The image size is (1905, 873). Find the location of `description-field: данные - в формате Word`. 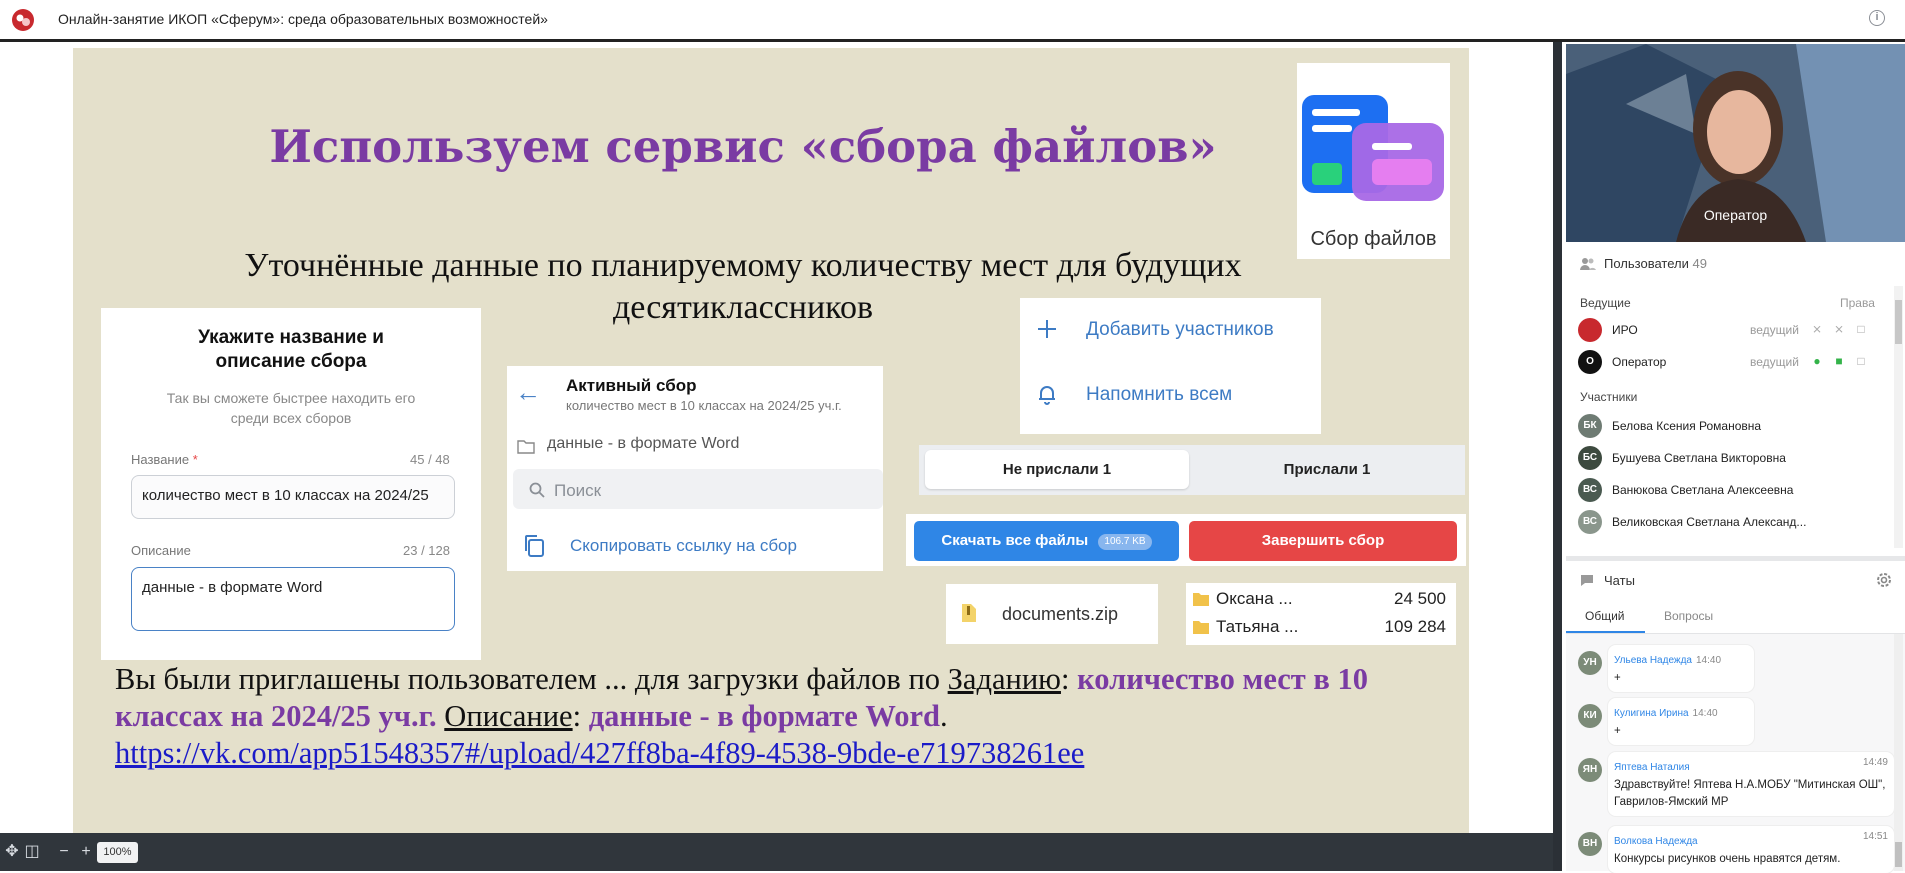

description-field: данные - в формате Word is located at coordinates (293, 599).